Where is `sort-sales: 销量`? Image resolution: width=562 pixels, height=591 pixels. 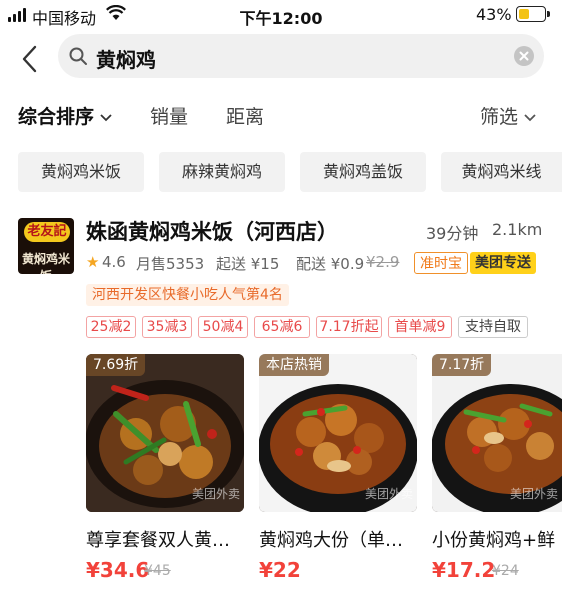 sort-sales: 销量 is located at coordinates (169, 115).